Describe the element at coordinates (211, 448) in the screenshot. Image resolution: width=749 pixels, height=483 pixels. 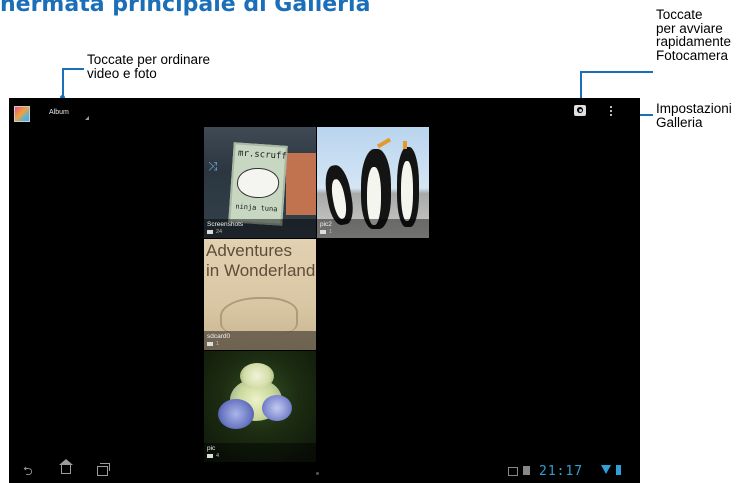
I see `album-name: pic` at that location.